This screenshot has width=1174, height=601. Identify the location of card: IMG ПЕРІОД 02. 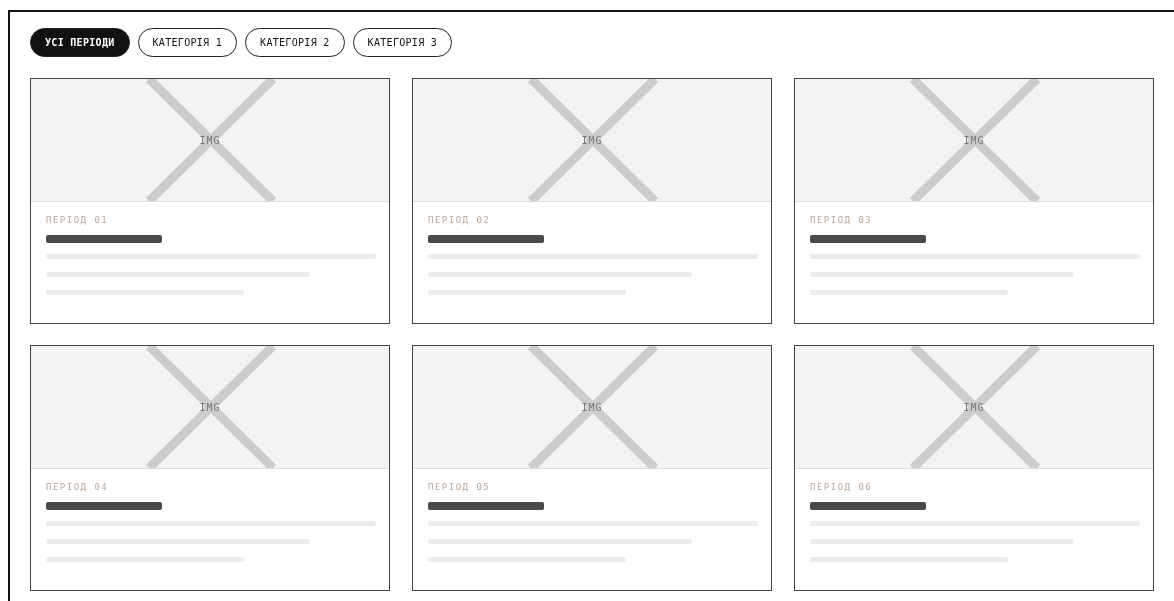
(592, 201).